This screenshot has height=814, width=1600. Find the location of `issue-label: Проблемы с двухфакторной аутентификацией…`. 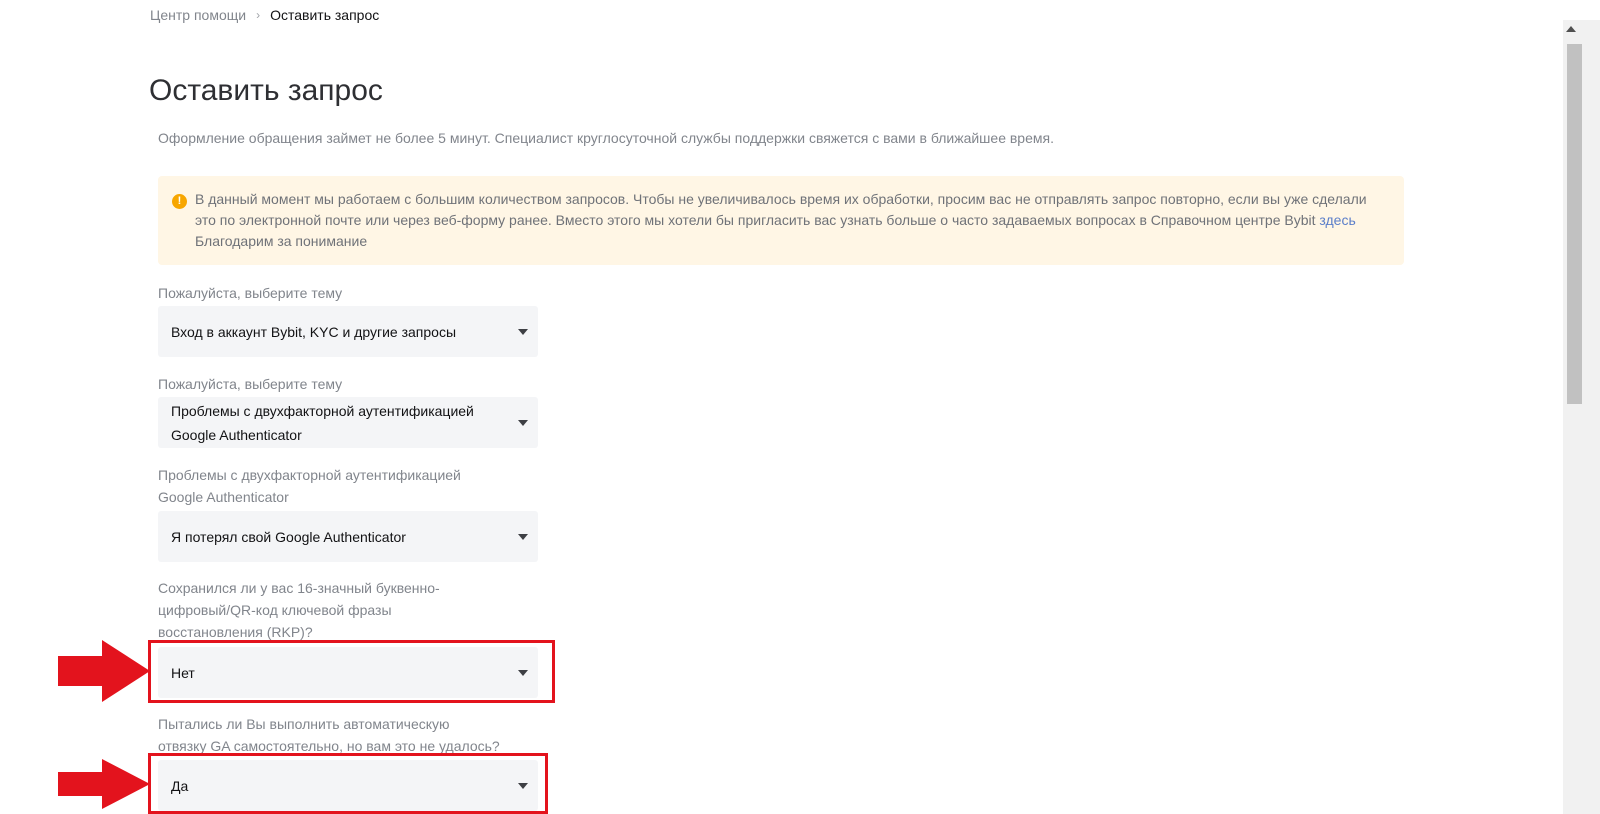

issue-label: Проблемы с двухфакторной аутентификацией… is located at coordinates (338, 486).